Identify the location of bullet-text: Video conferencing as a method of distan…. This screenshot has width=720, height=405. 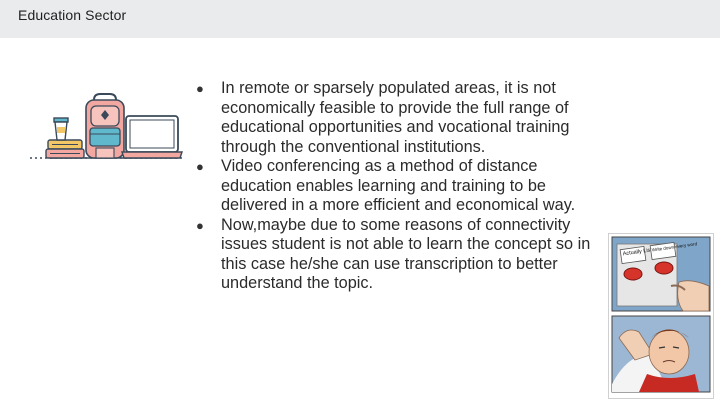
(398, 185).